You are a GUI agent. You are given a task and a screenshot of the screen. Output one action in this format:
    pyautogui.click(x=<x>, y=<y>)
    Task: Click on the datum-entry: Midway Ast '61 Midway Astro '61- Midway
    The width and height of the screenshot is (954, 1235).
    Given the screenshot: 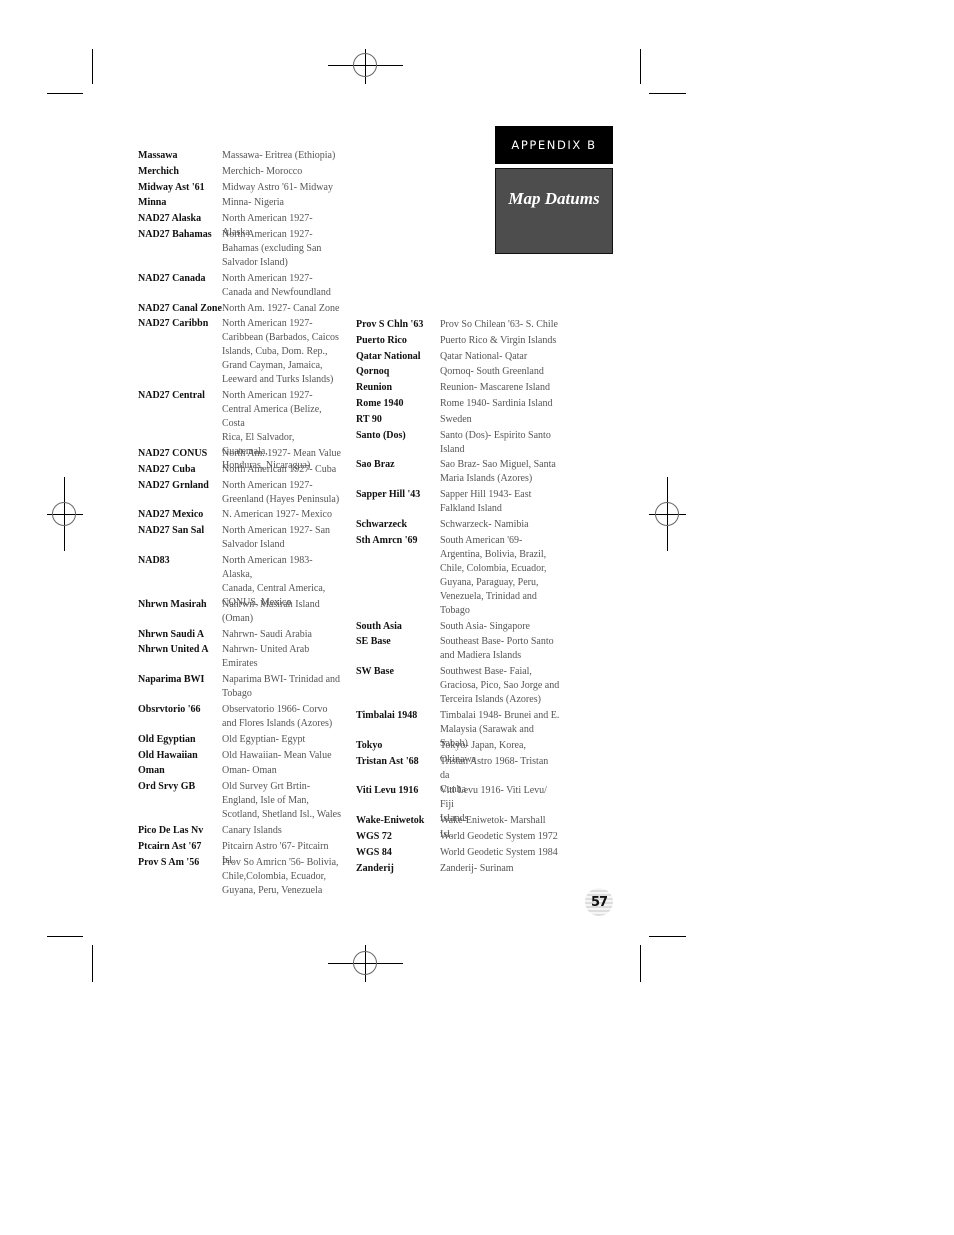 What is the action you would take?
    pyautogui.click(x=240, y=188)
    